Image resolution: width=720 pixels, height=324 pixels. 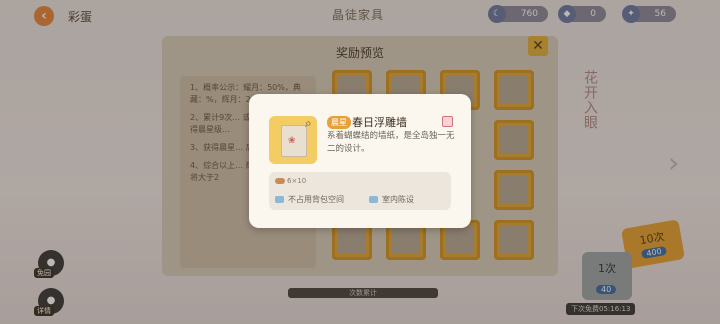 What do you see at coordinates (339, 122) in the screenshot?
I see `rarity-badge: 晨星` at bounding box center [339, 122].